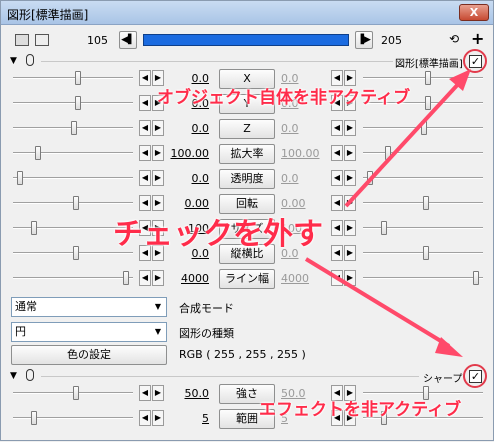 The image size is (494, 442). Describe the element at coordinates (218, 234) in the screenshot. I see `annotation-text-2: チェックを外す` at that location.